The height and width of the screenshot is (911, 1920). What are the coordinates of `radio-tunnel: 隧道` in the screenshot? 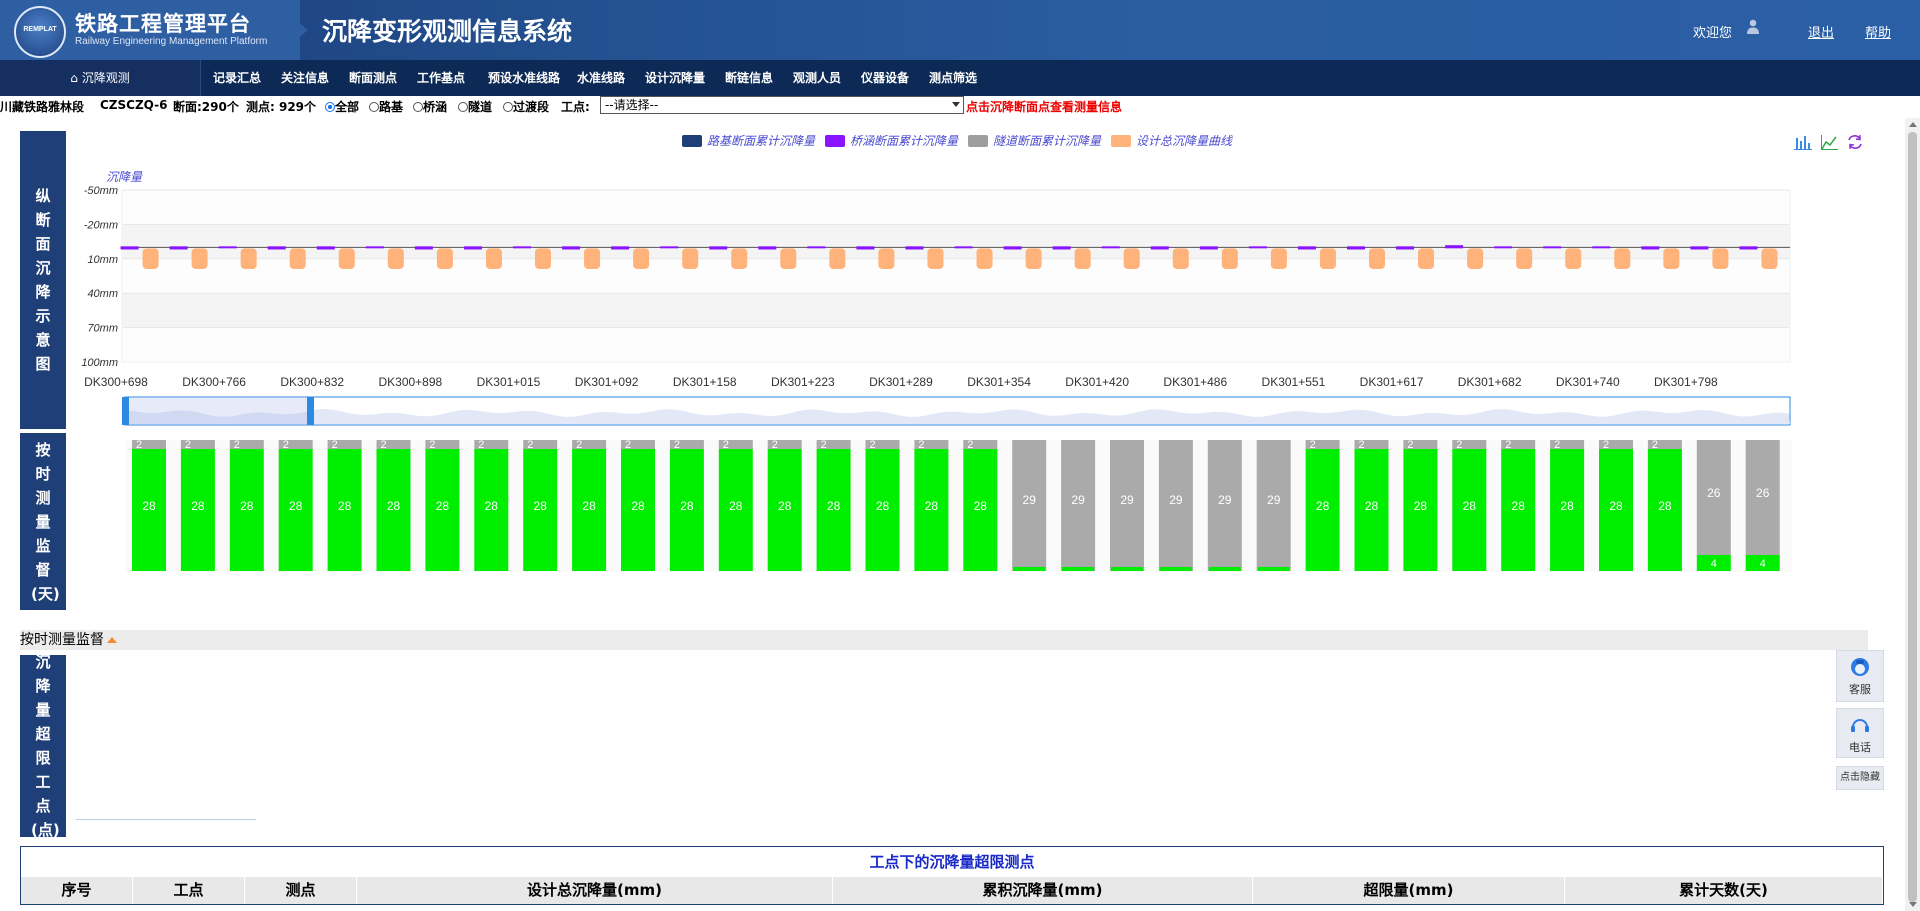 It's located at (475, 106).